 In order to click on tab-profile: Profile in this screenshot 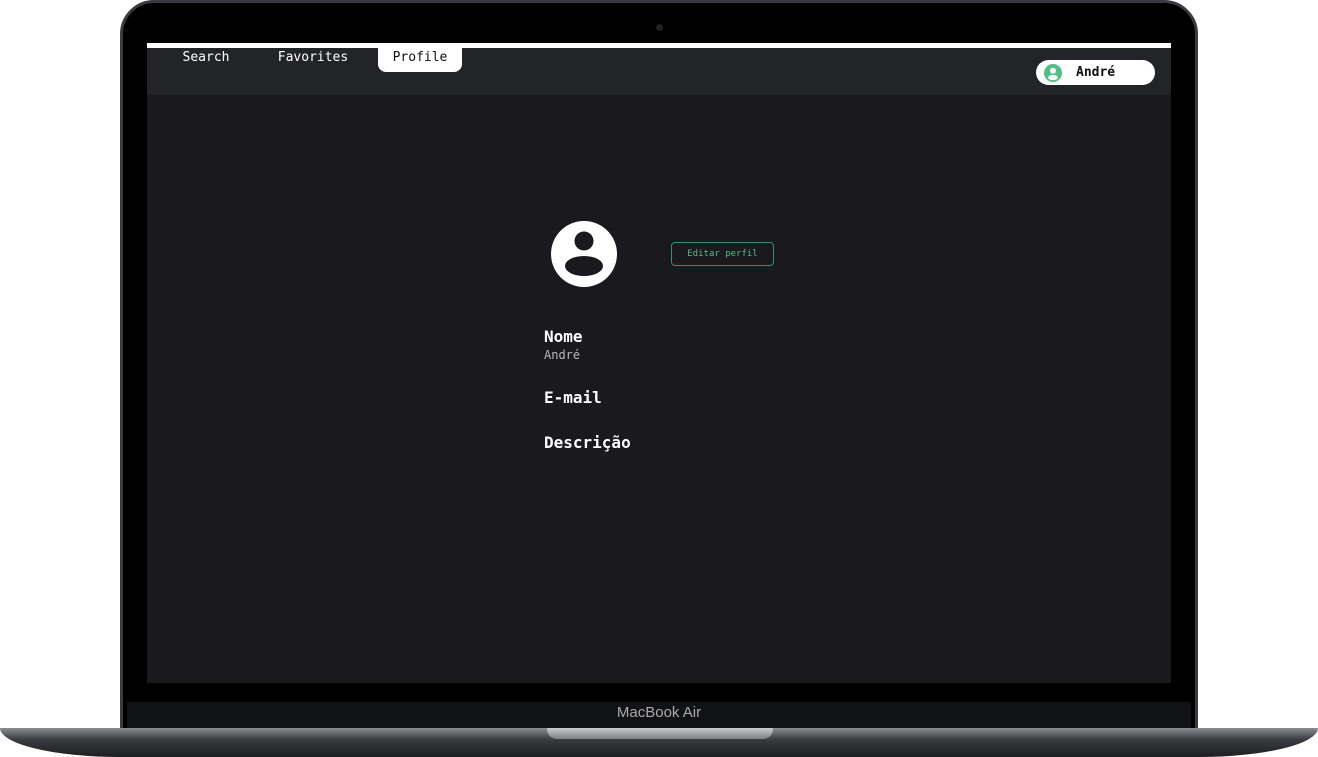, I will do `click(420, 60)`.